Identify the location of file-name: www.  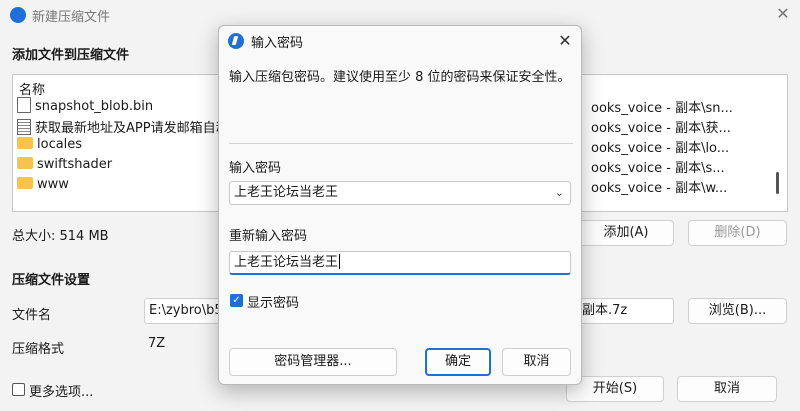
(53, 184).